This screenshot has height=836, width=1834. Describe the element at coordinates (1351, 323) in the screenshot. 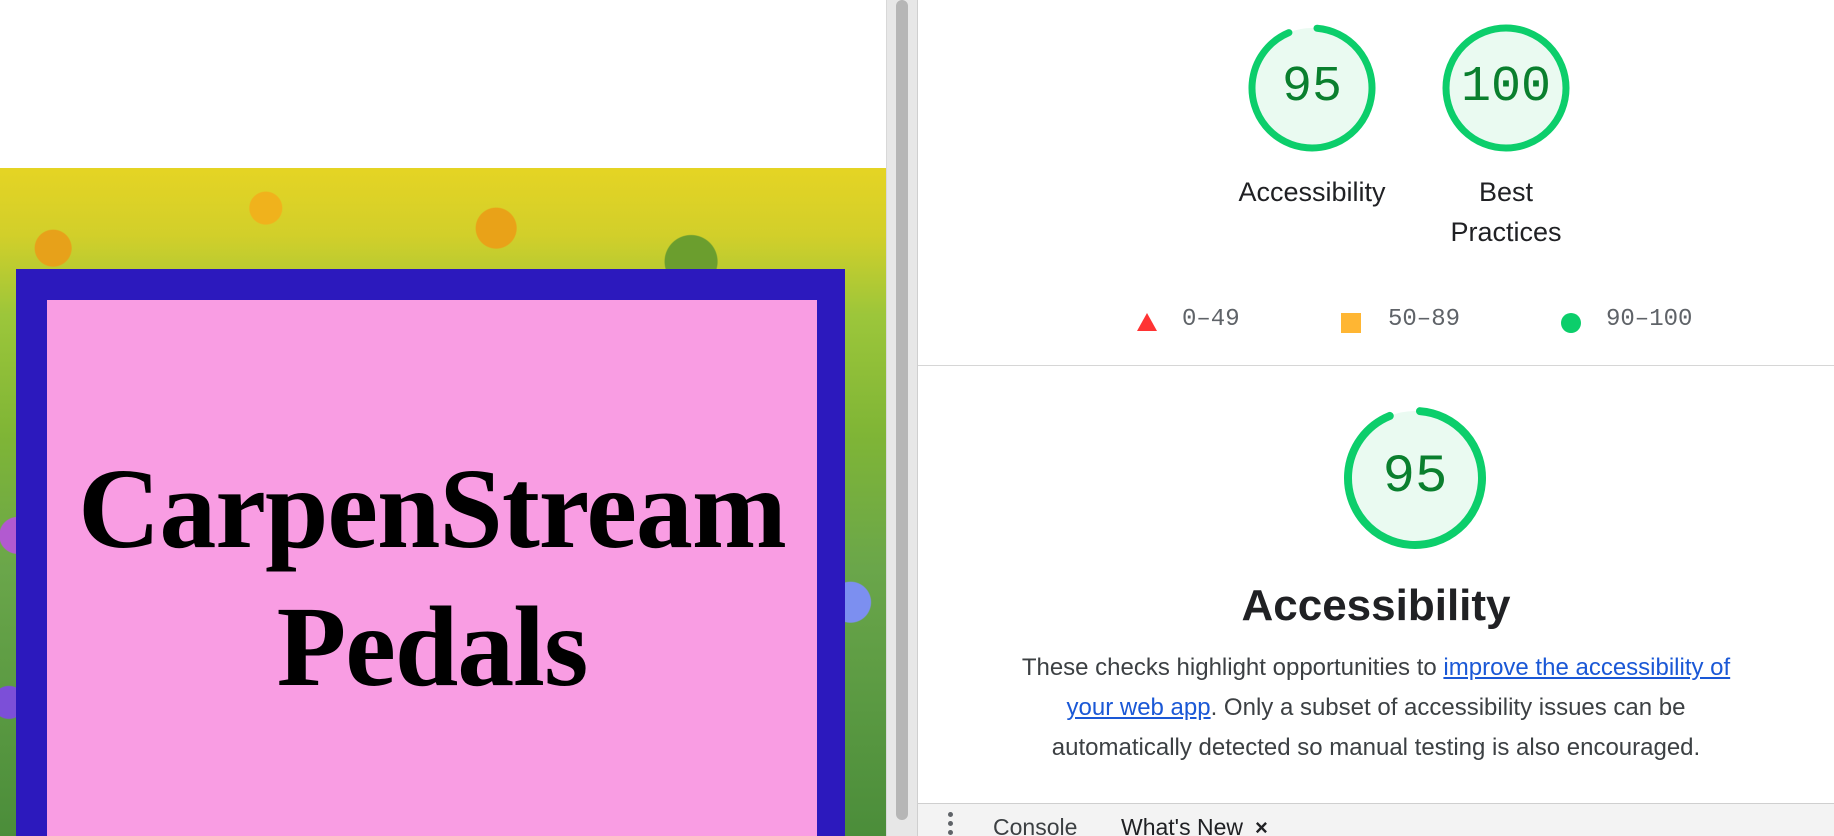

I see `square-icon` at that location.